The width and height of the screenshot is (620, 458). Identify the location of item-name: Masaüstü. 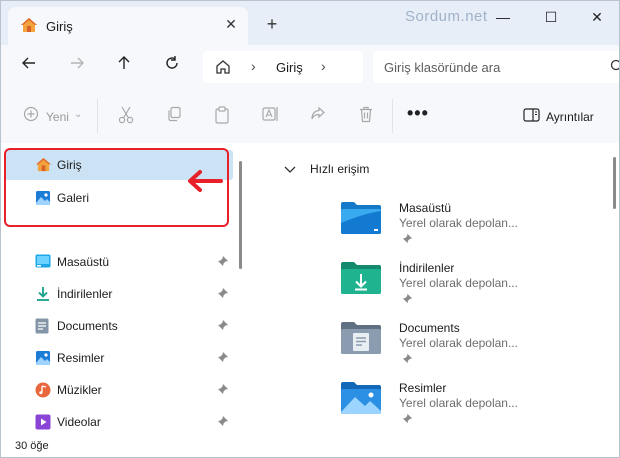
(425, 208).